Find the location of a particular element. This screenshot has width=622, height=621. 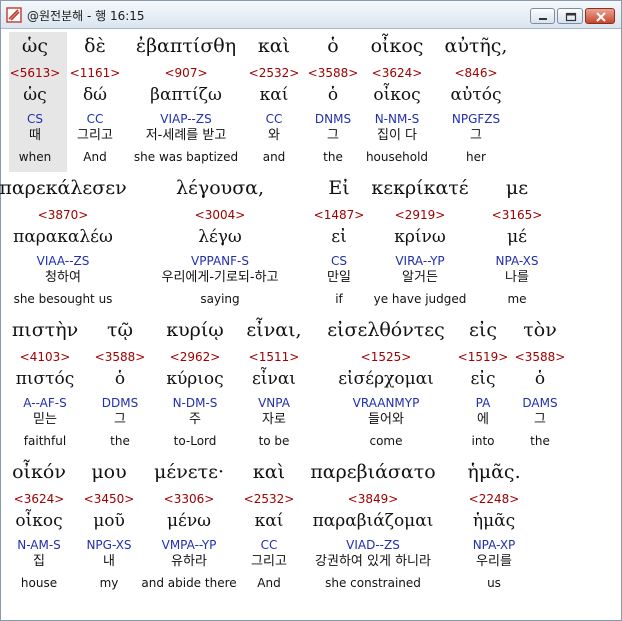

lexical-form: εἶναι is located at coordinates (274, 379).